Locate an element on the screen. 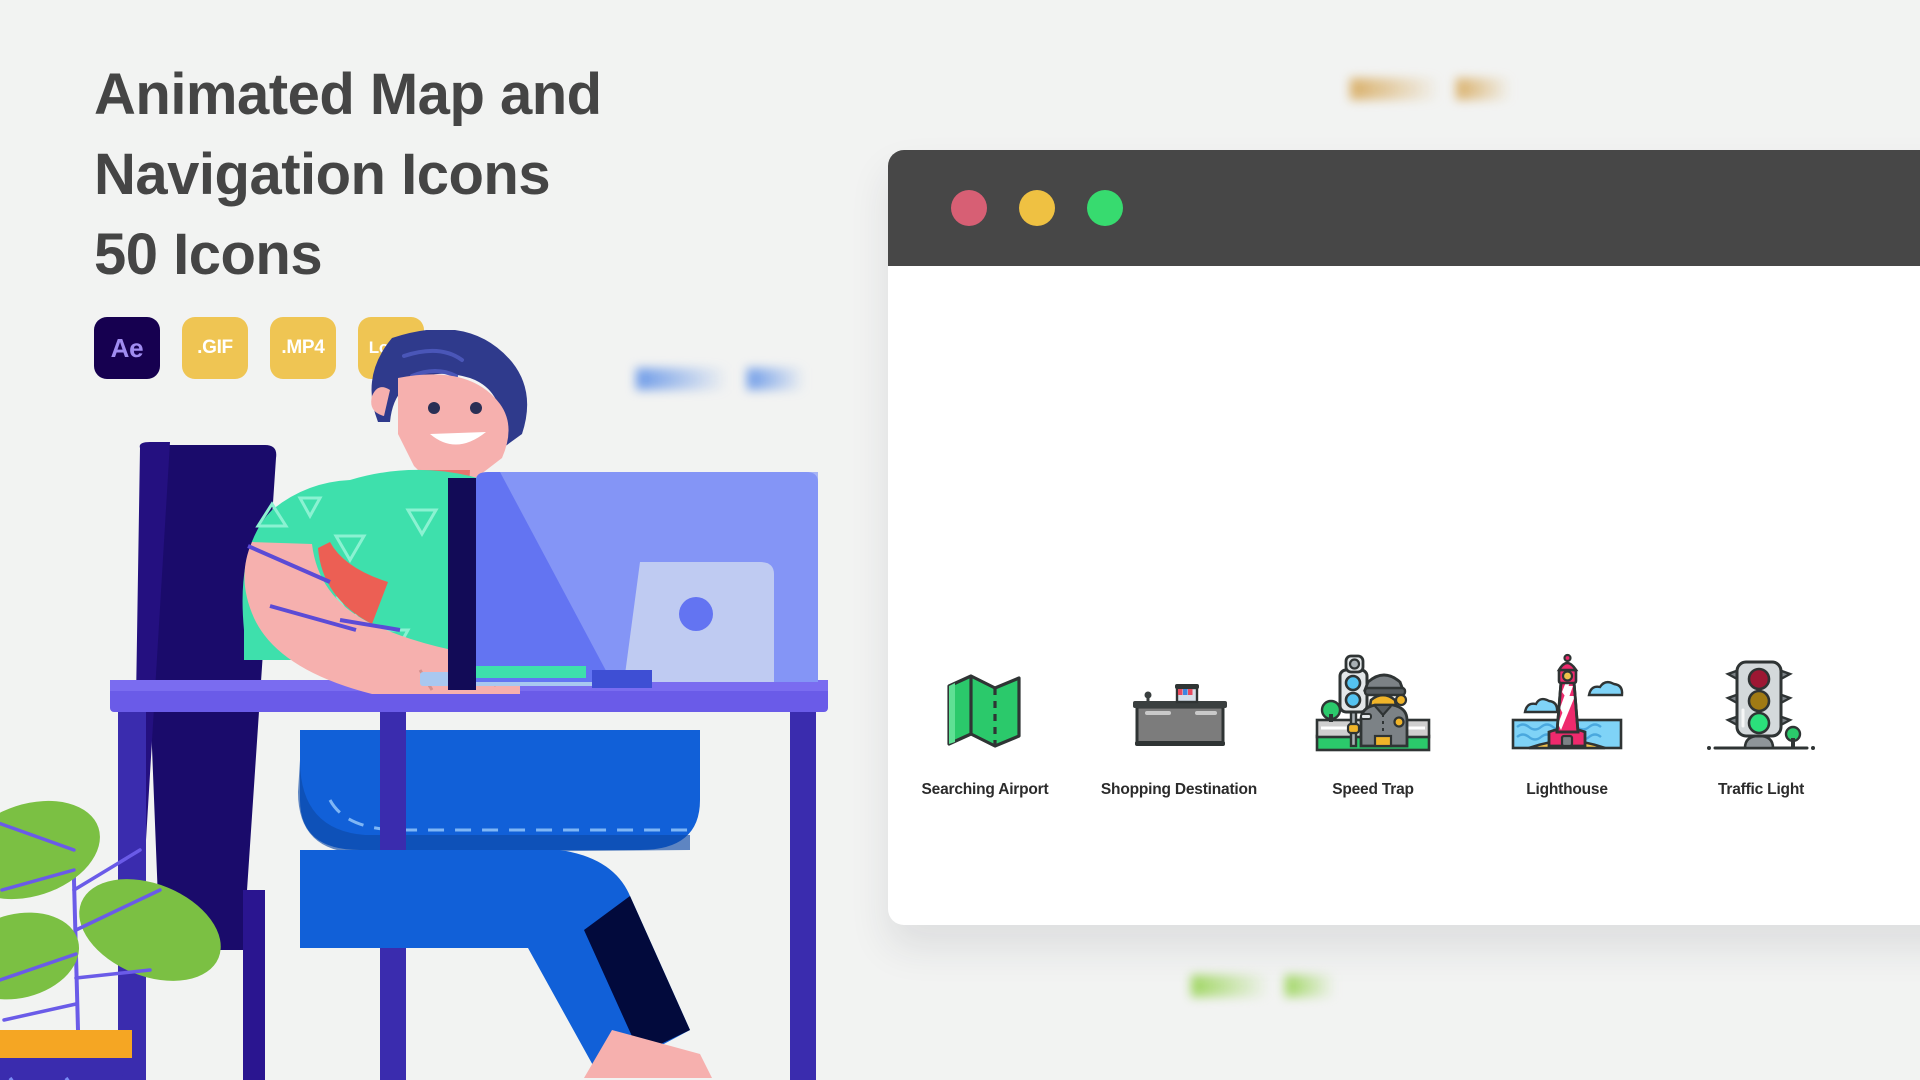 This screenshot has height=1080, width=1920. icon-cell-lighthouse: Lighthouse is located at coordinates (1567, 724).